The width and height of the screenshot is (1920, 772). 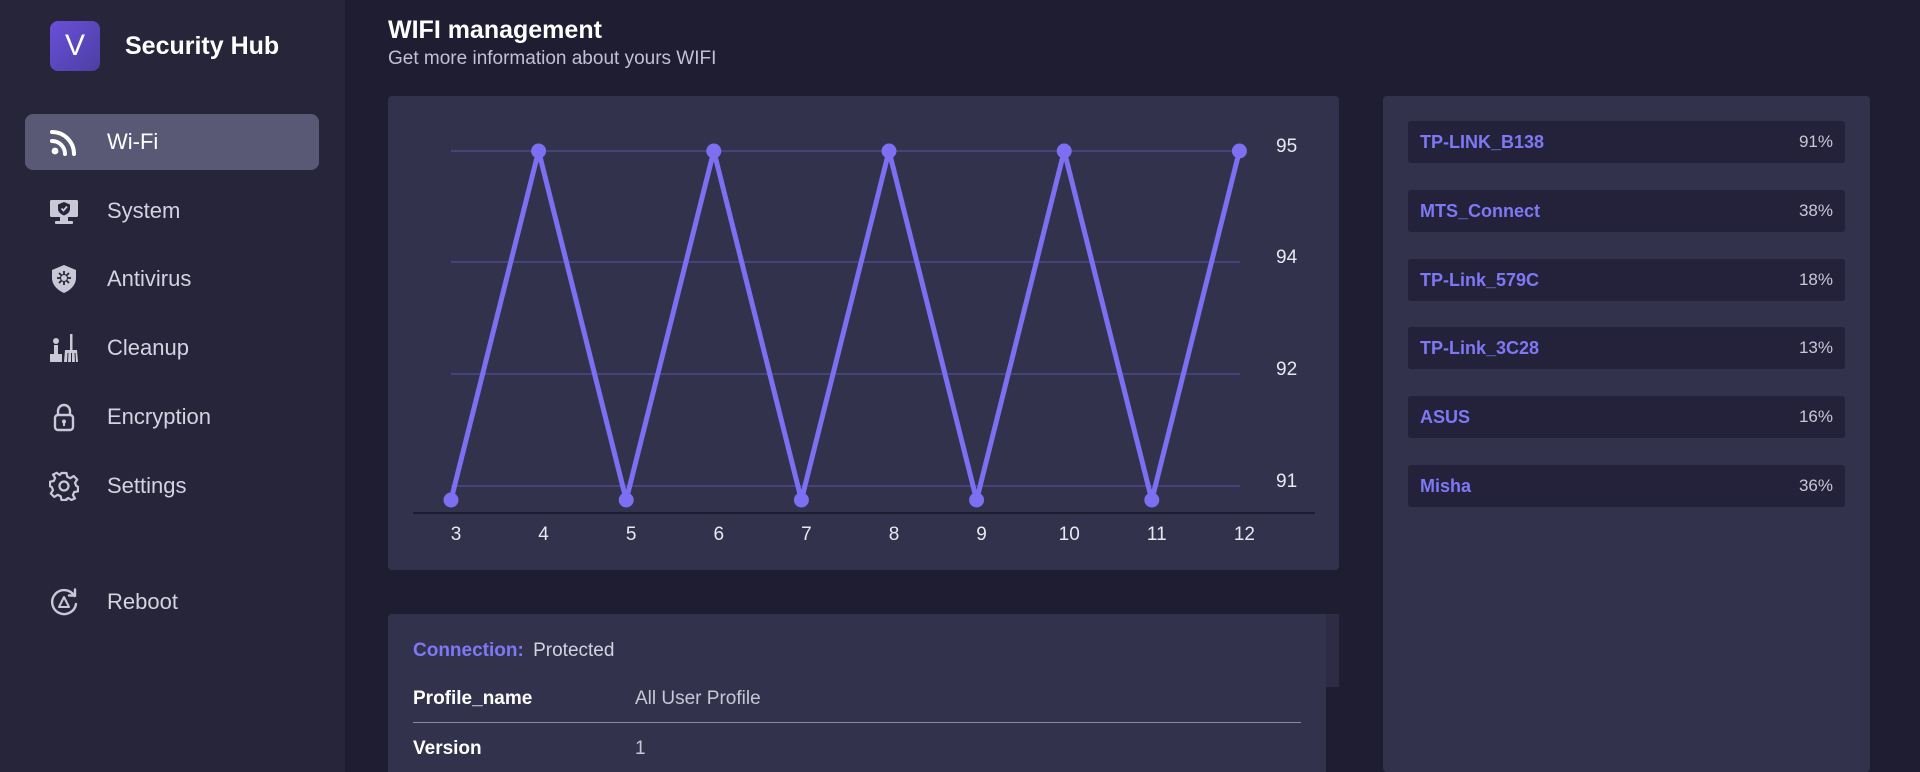 What do you see at coordinates (148, 347) in the screenshot?
I see `sidebar-item-label: Cleanup` at bounding box center [148, 347].